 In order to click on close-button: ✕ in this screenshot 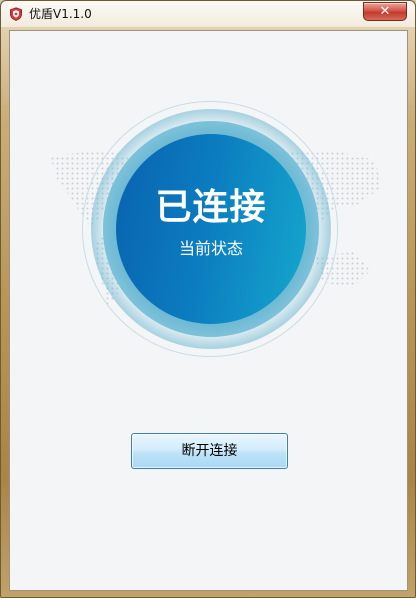, I will do `click(385, 11)`.